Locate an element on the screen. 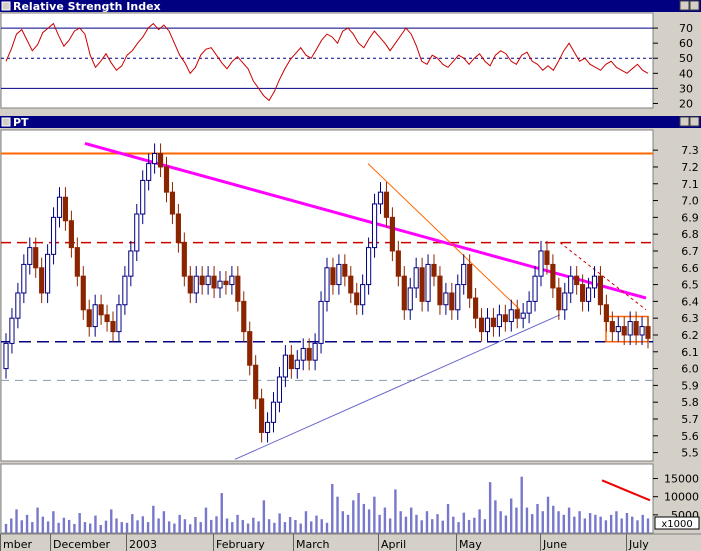 The height and width of the screenshot is (551, 701). rsi-tick-label: 20 is located at coordinates (686, 103).